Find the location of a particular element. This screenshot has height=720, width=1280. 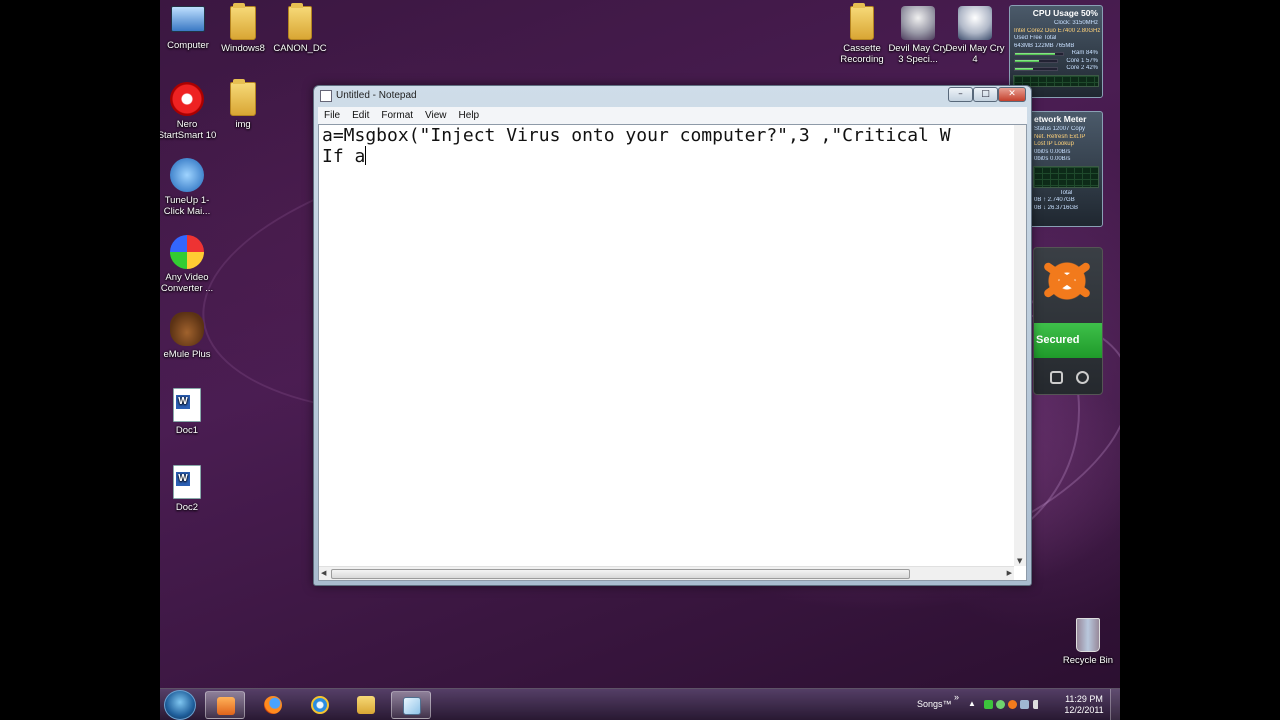

desktop-icon-label: Recycle Bin is located at coordinates (1088, 660).